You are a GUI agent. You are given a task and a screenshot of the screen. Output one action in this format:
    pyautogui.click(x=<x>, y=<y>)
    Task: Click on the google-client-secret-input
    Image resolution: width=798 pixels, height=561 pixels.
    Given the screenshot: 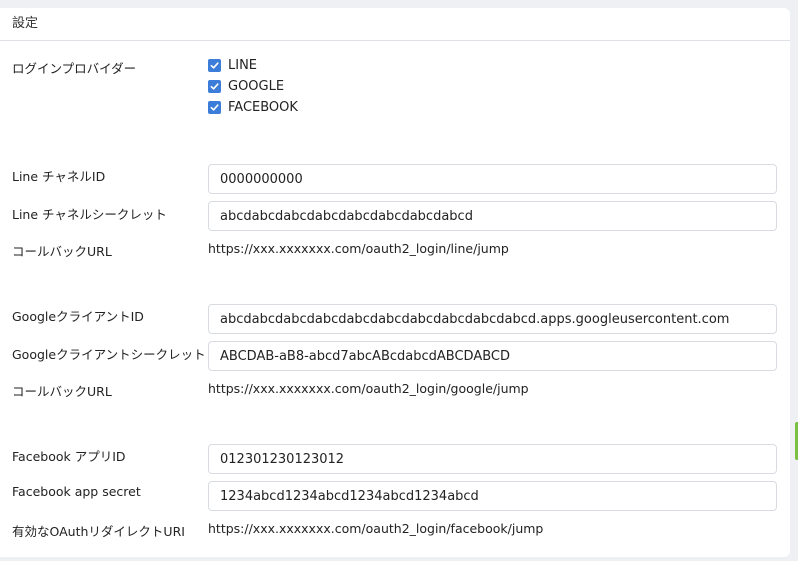 What is the action you would take?
    pyautogui.click(x=492, y=356)
    